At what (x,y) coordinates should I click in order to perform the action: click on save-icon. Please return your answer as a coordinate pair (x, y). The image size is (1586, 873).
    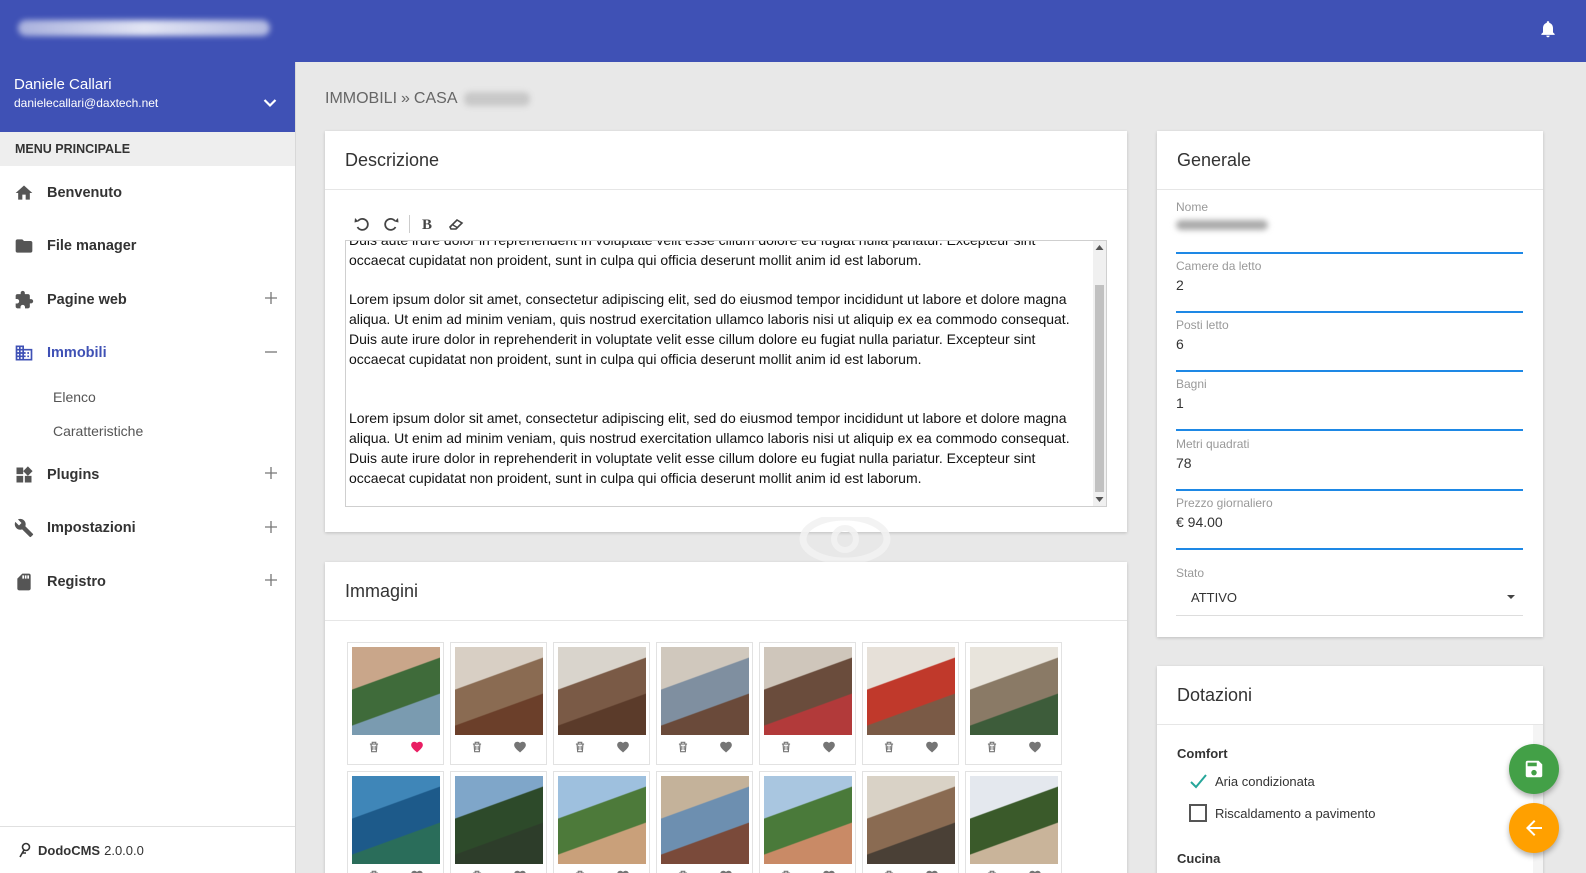
    Looking at the image, I should click on (1534, 769).